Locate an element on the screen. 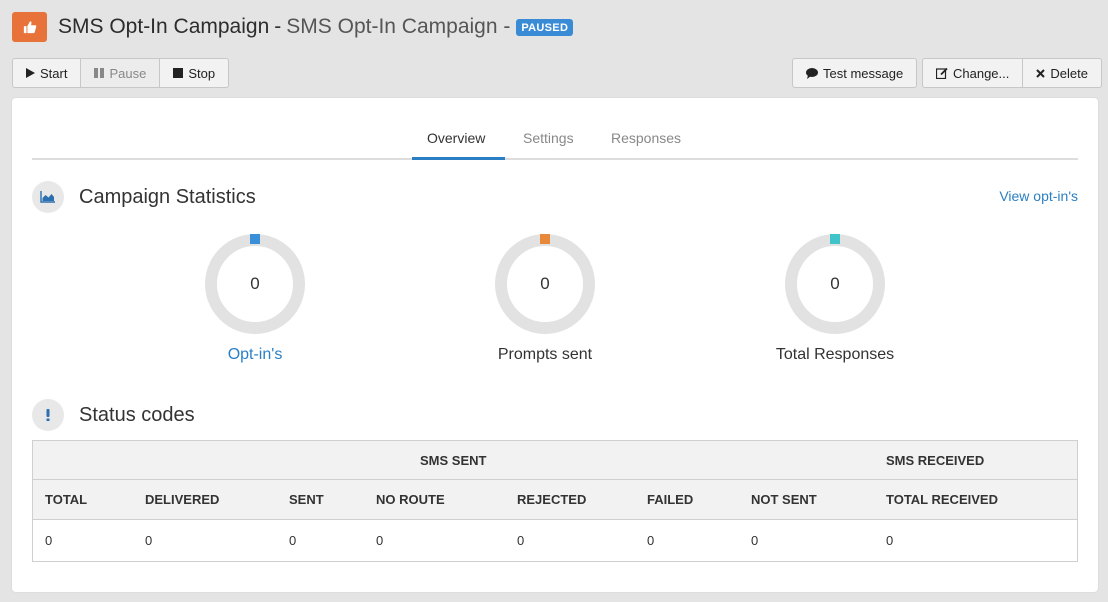 The image size is (1108, 602). stat-total-responses: 0 Total Responses is located at coordinates (835, 299).